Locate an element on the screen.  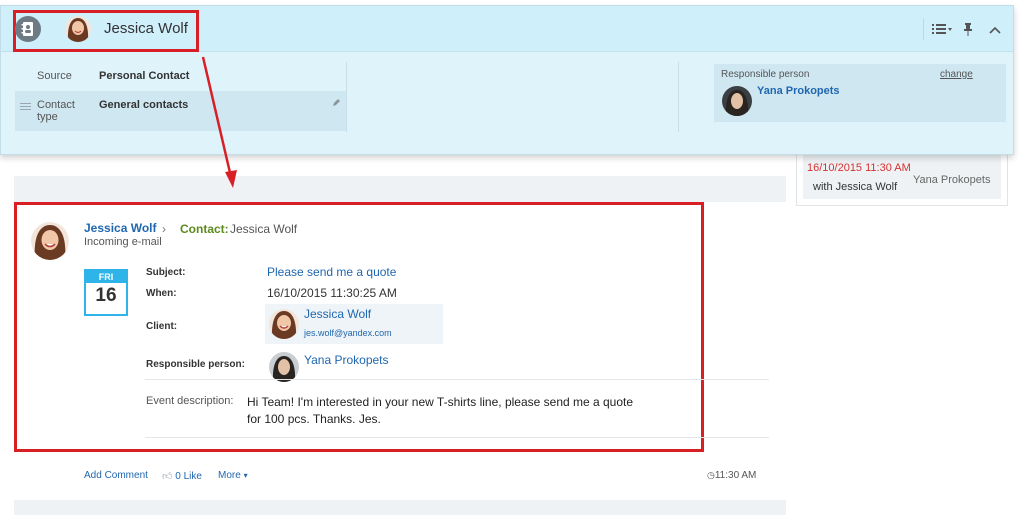
chevron-up-icon is located at coordinates (995, 30).